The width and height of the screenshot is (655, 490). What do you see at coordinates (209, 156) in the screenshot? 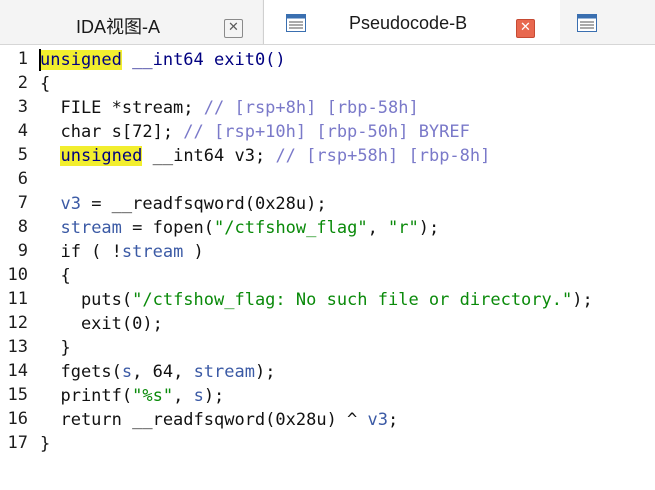
I see `code-text: __int64 v3;` at bounding box center [209, 156].